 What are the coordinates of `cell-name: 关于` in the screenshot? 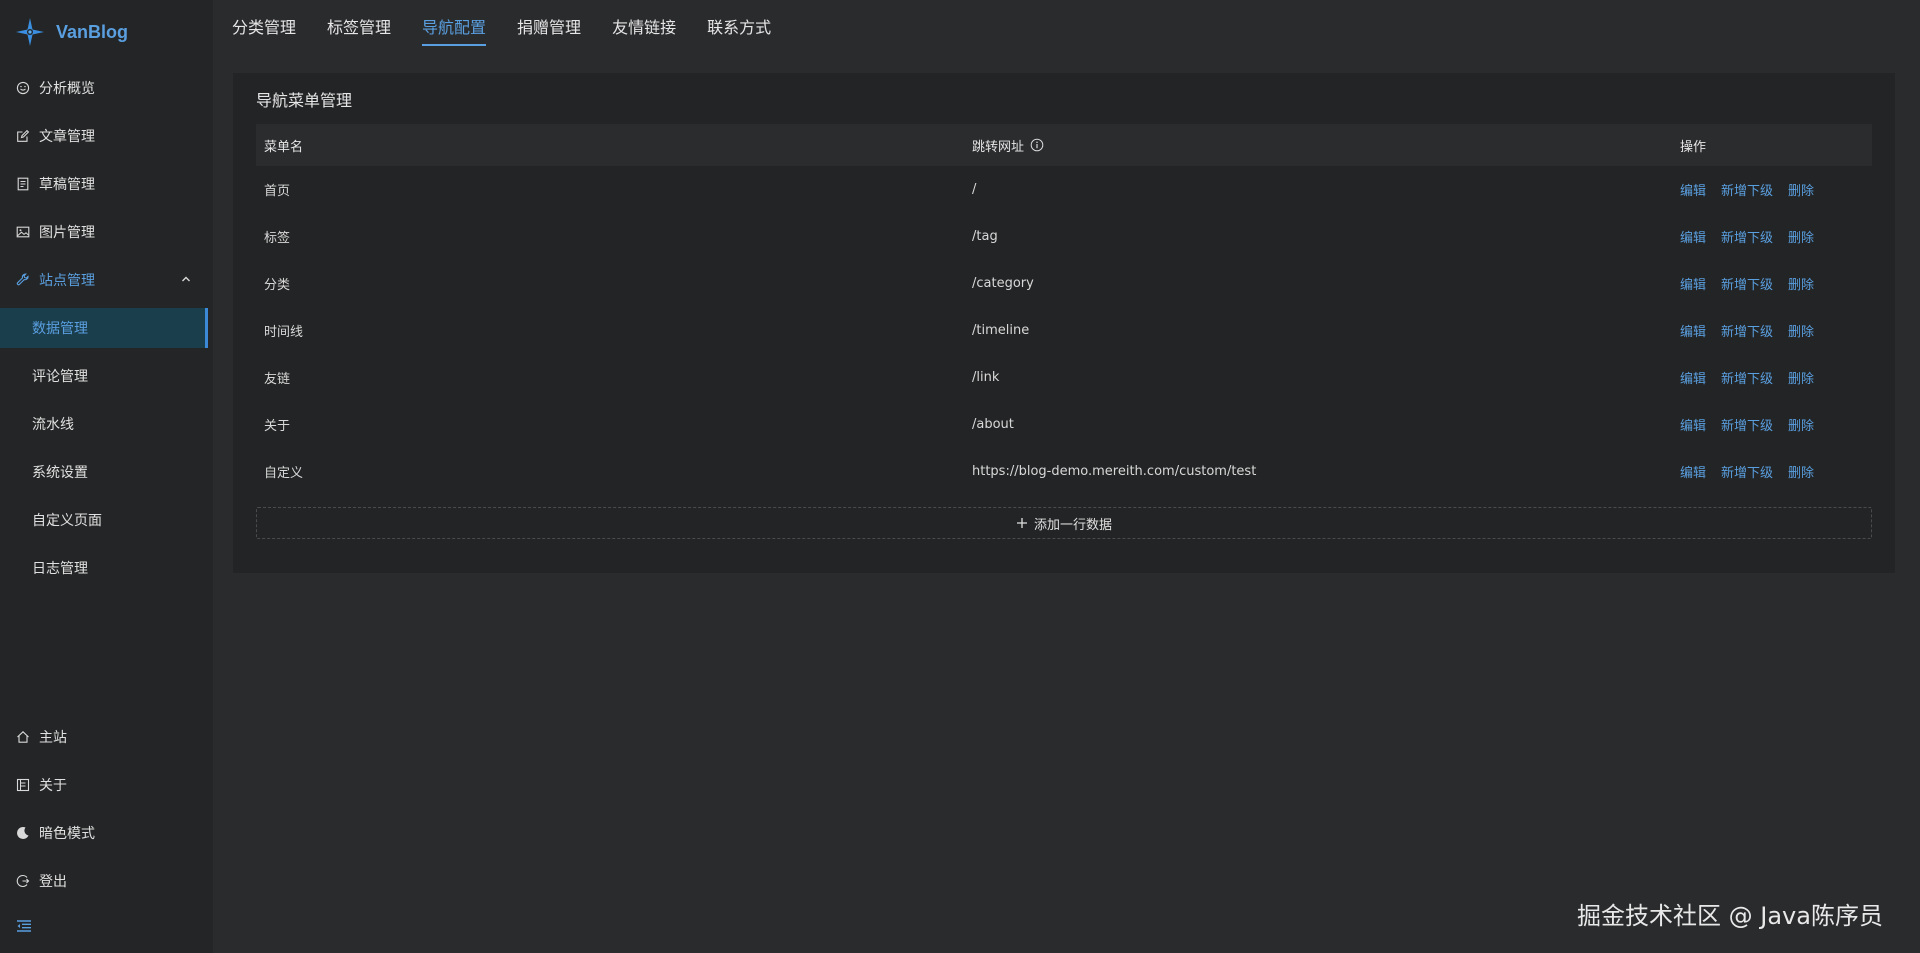 It's located at (277, 426).